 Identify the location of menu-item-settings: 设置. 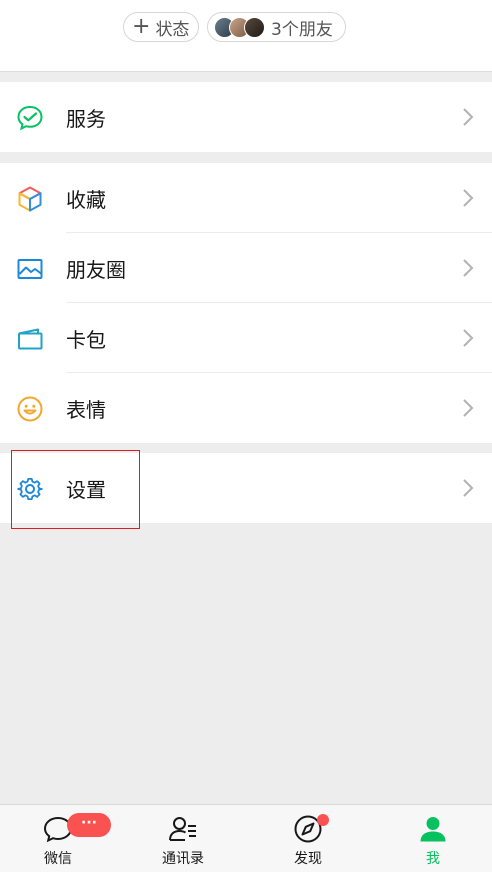
(246, 488).